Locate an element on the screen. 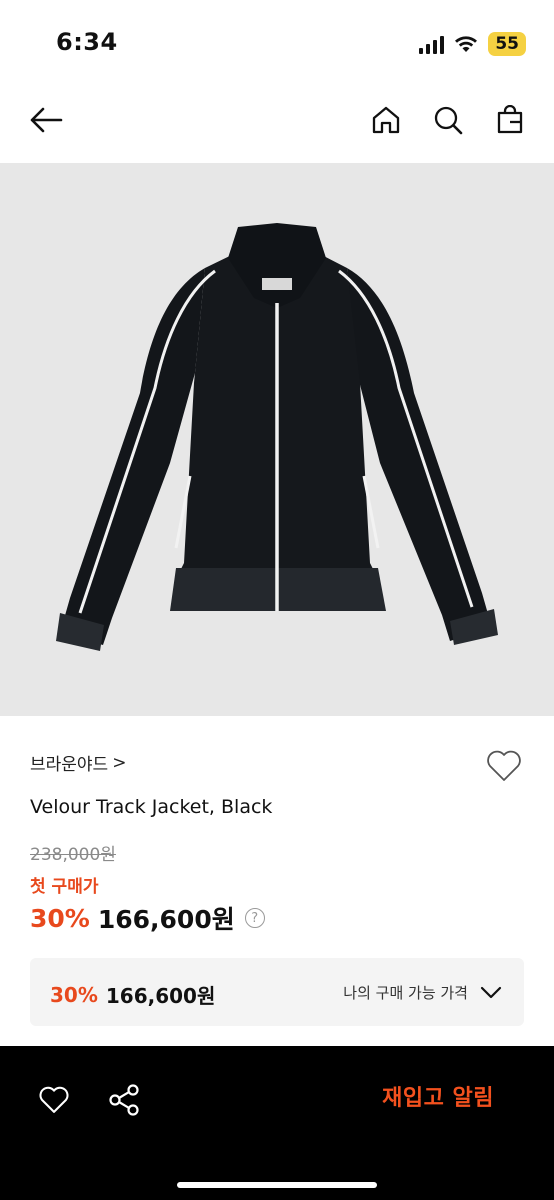 The height and width of the screenshot is (1200, 554). my-price-label: 나의 구매 가능 가격 is located at coordinates (405, 993).